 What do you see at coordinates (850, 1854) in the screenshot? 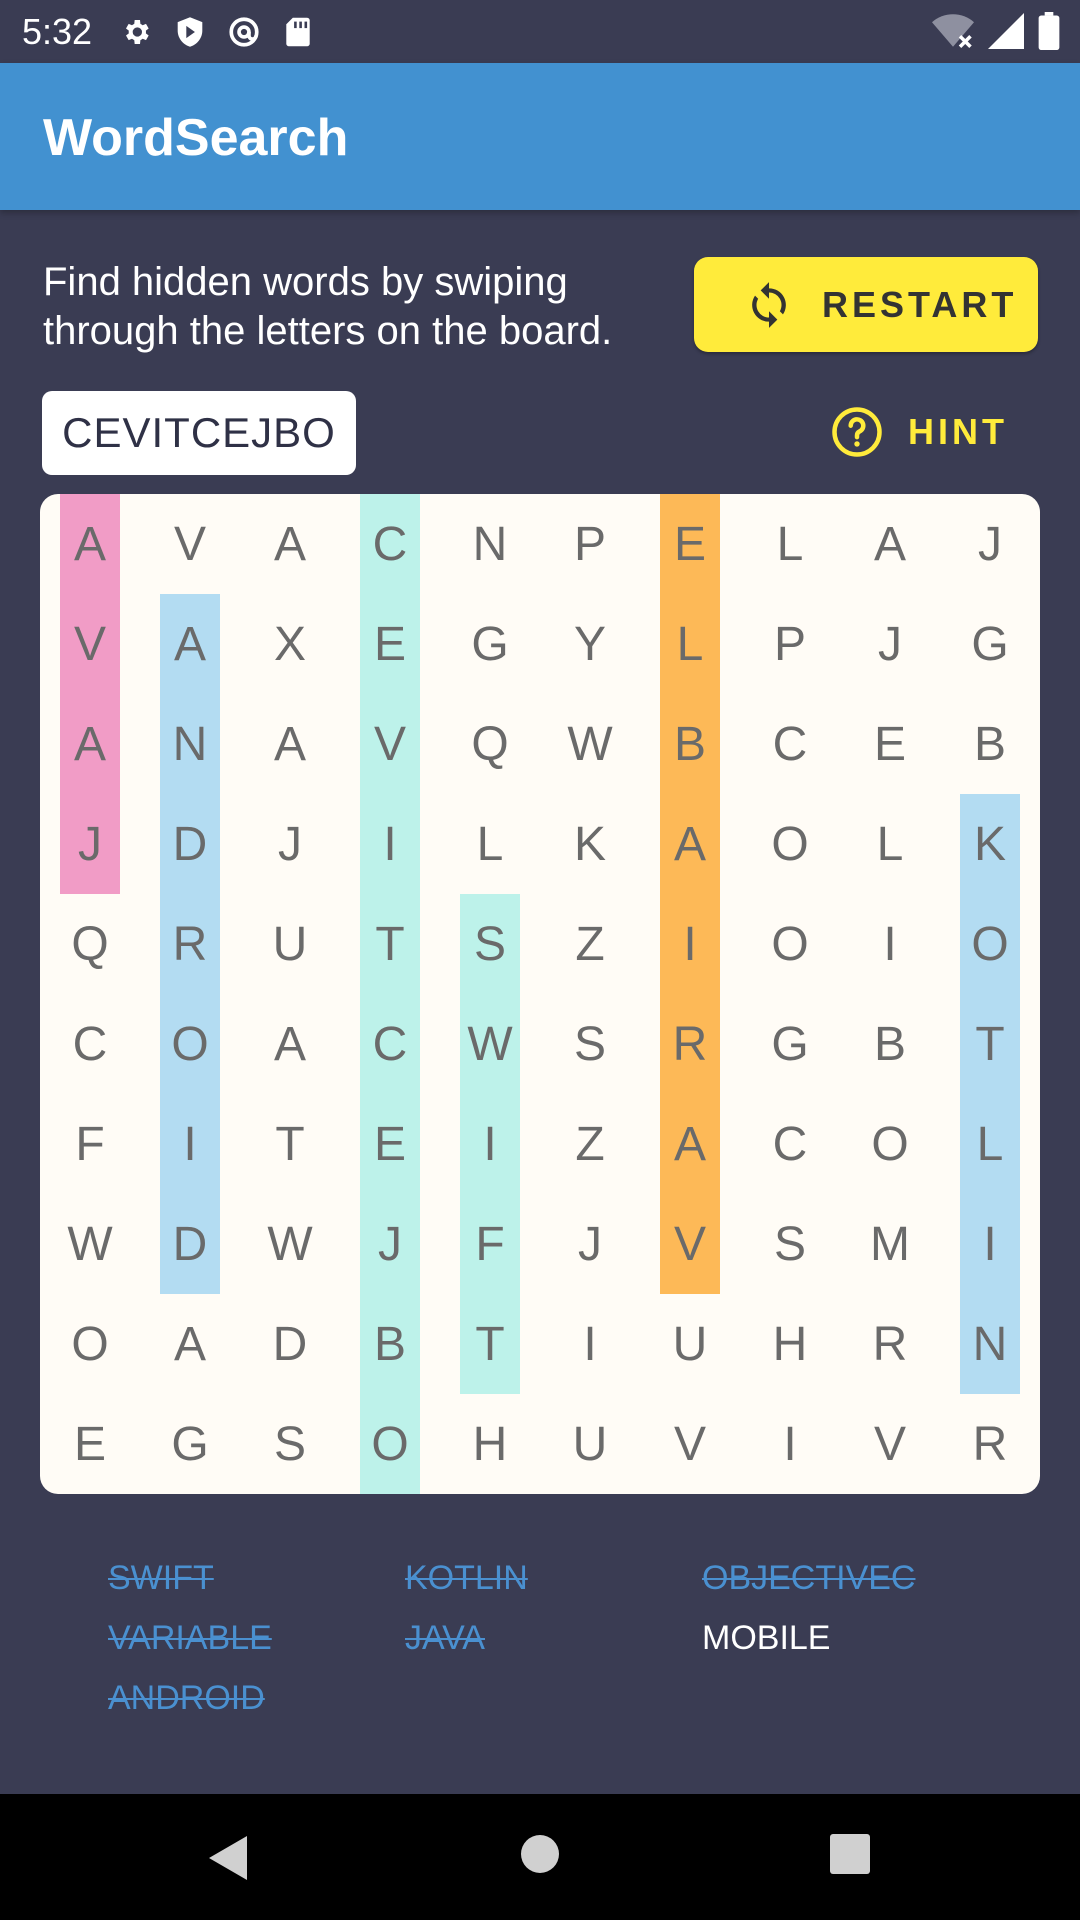
I see `recents-icon` at bounding box center [850, 1854].